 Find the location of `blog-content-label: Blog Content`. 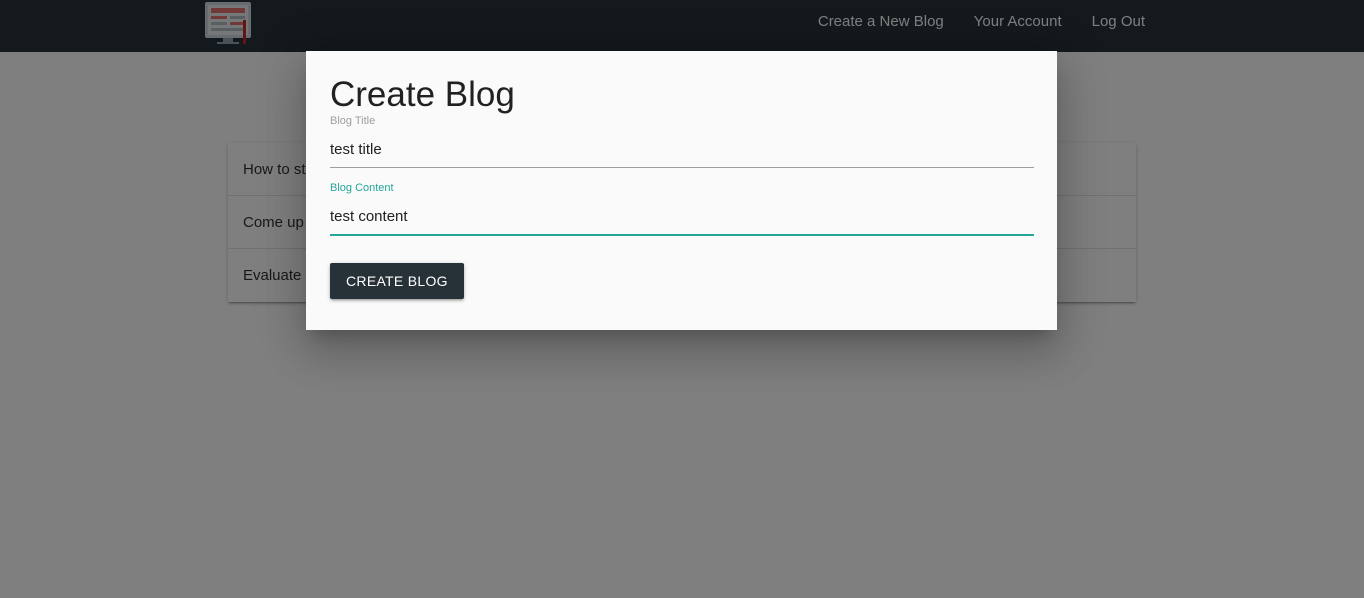

blog-content-label: Blog Content is located at coordinates (362, 188).